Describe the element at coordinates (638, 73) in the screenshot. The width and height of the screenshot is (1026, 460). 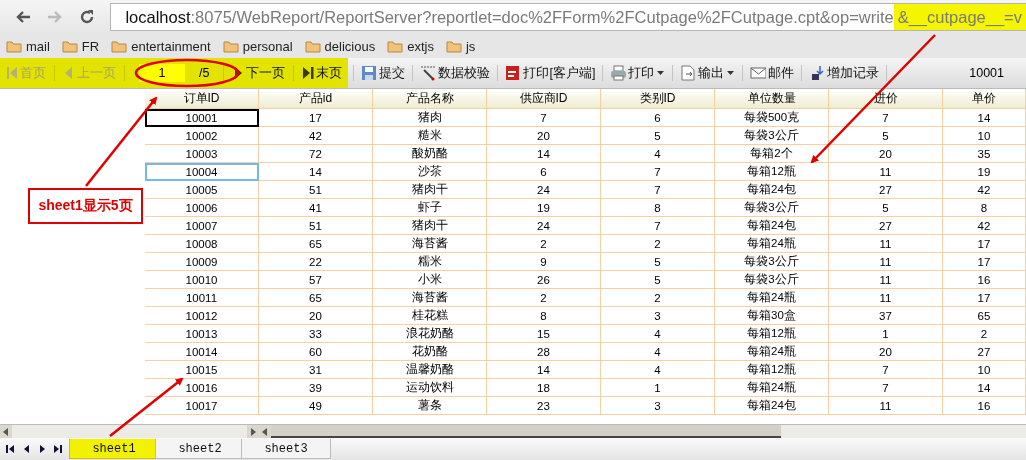
I see `toolbar-button: 打印` at that location.